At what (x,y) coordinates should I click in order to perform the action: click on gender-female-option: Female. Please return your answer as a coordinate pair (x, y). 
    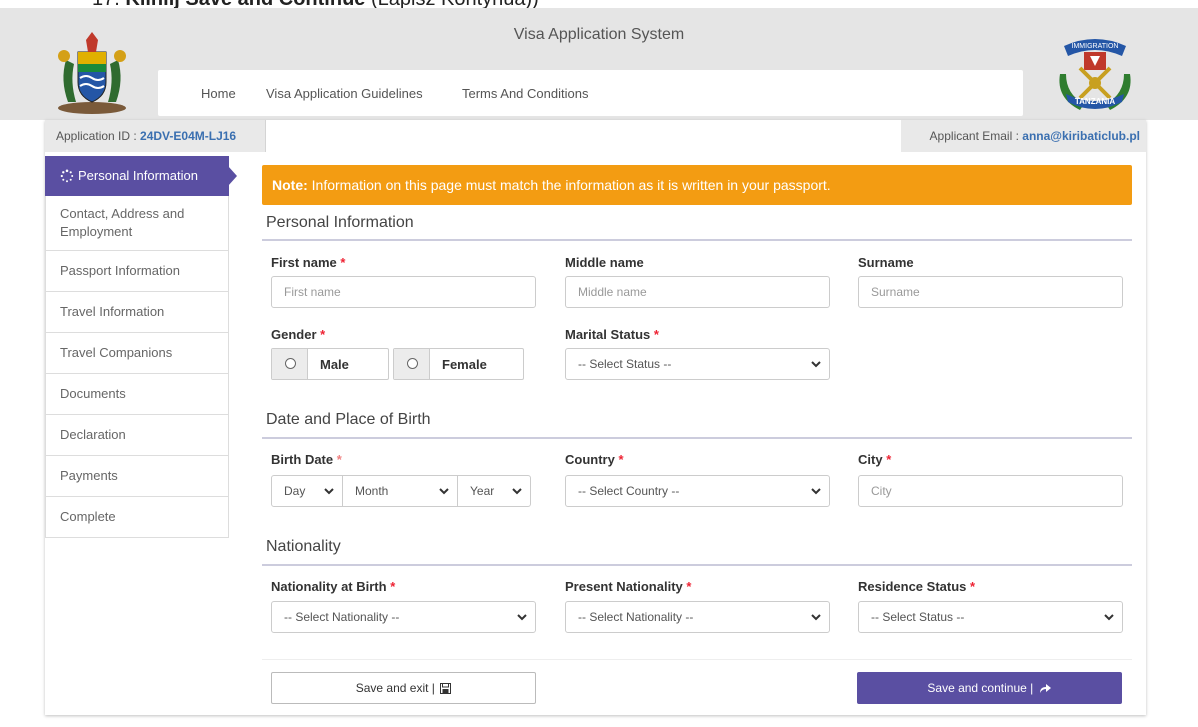
    Looking at the image, I should click on (458, 364).